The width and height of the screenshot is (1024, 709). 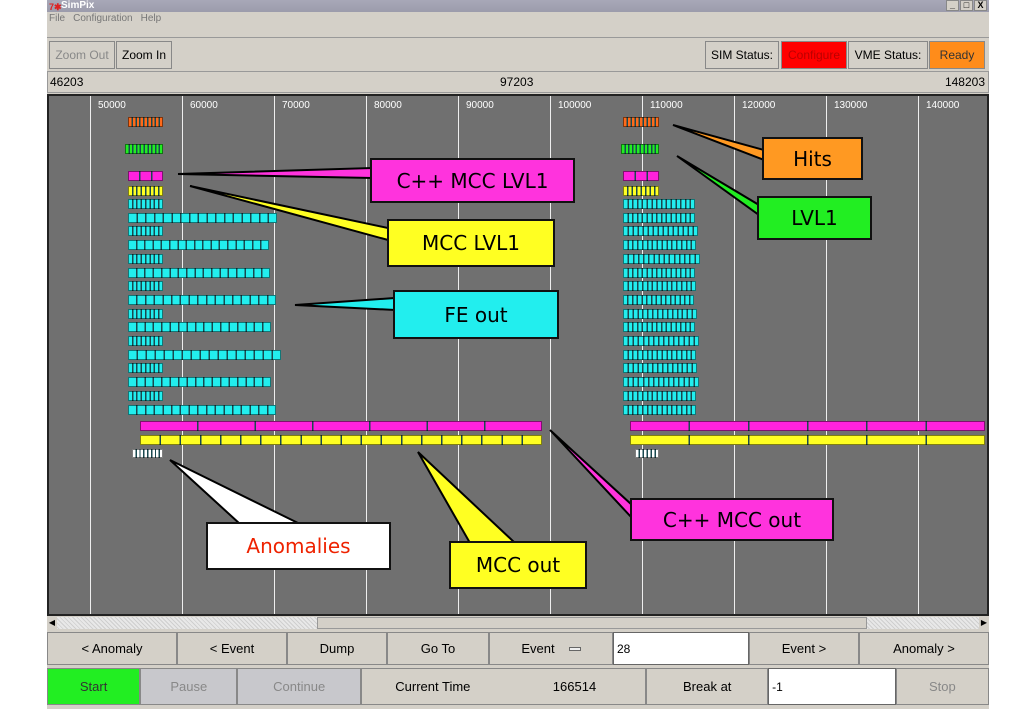 I want to click on callout-hits: Hits, so click(x=812, y=158).